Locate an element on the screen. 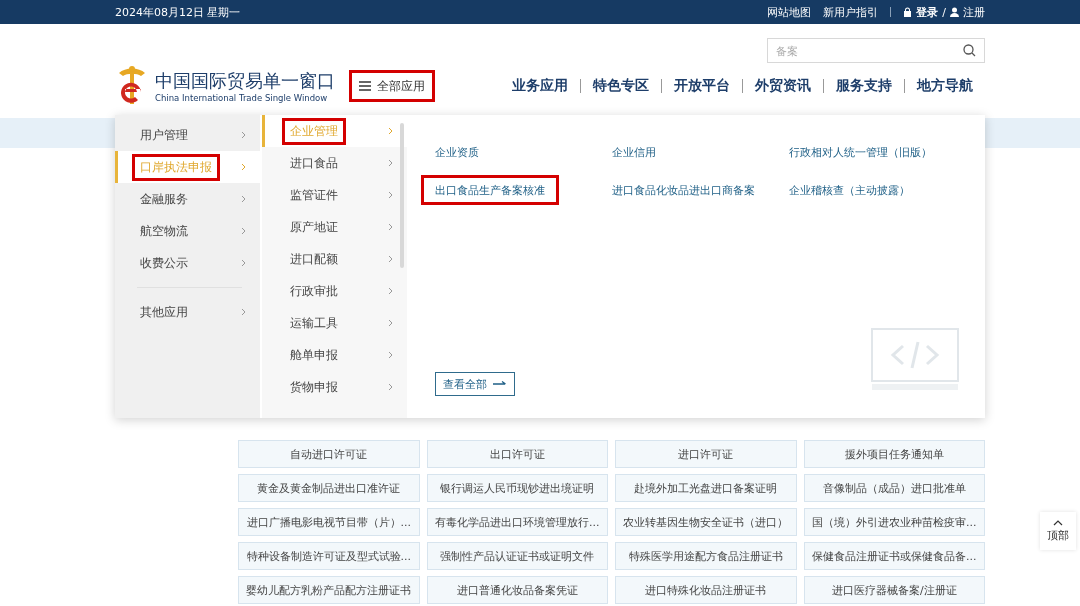  user-icon is located at coordinates (954, 12).